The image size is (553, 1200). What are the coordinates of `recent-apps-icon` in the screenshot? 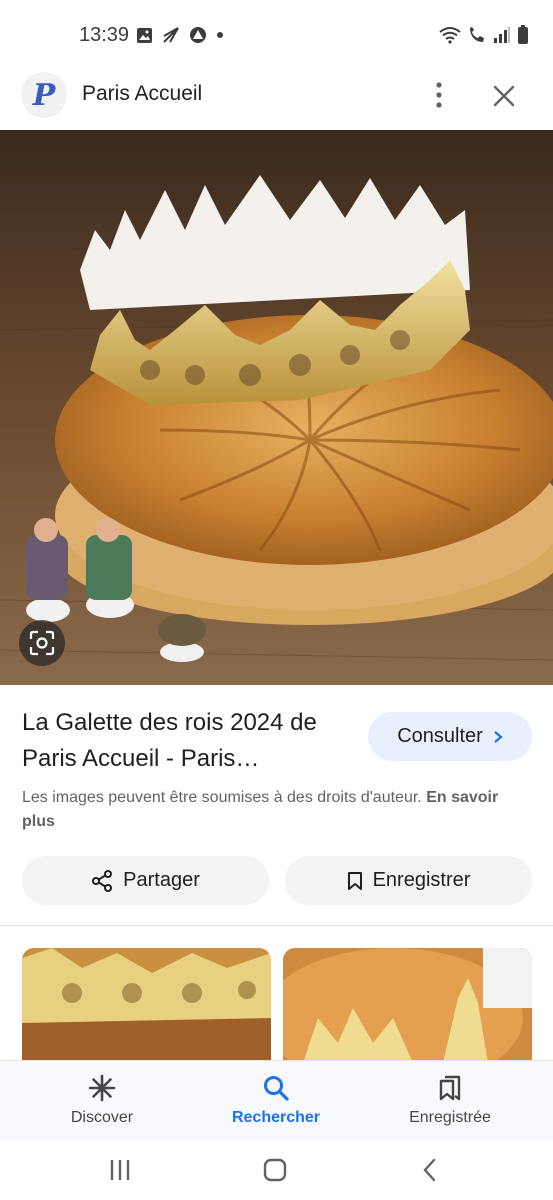 It's located at (120, 1170).